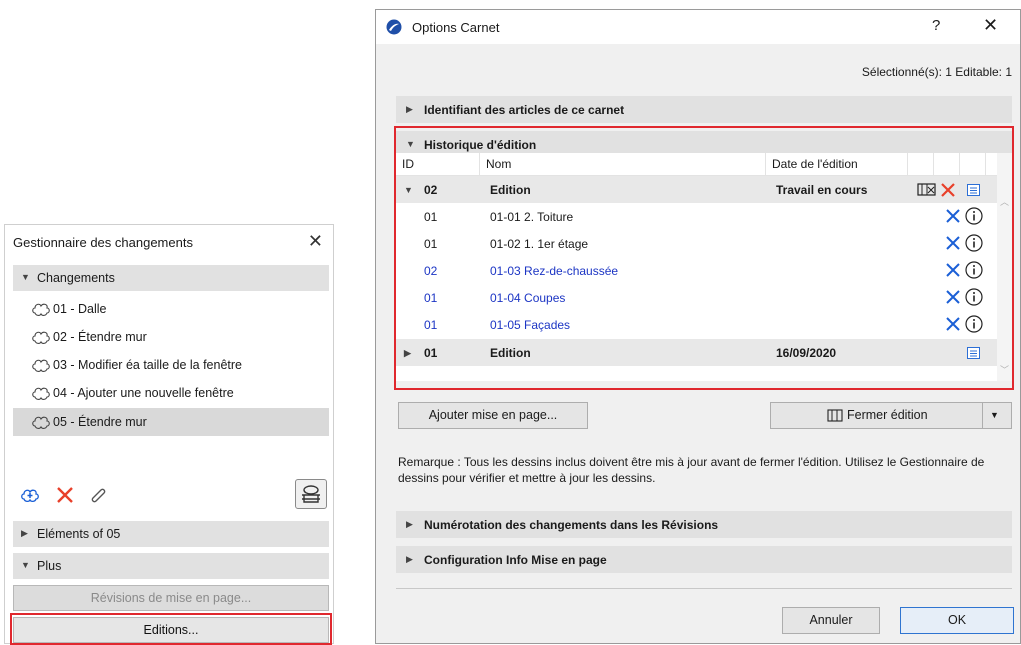 The width and height of the screenshot is (1021, 645). Describe the element at coordinates (100, 422) in the screenshot. I see `change-label: 05 - Étendre mur` at that location.